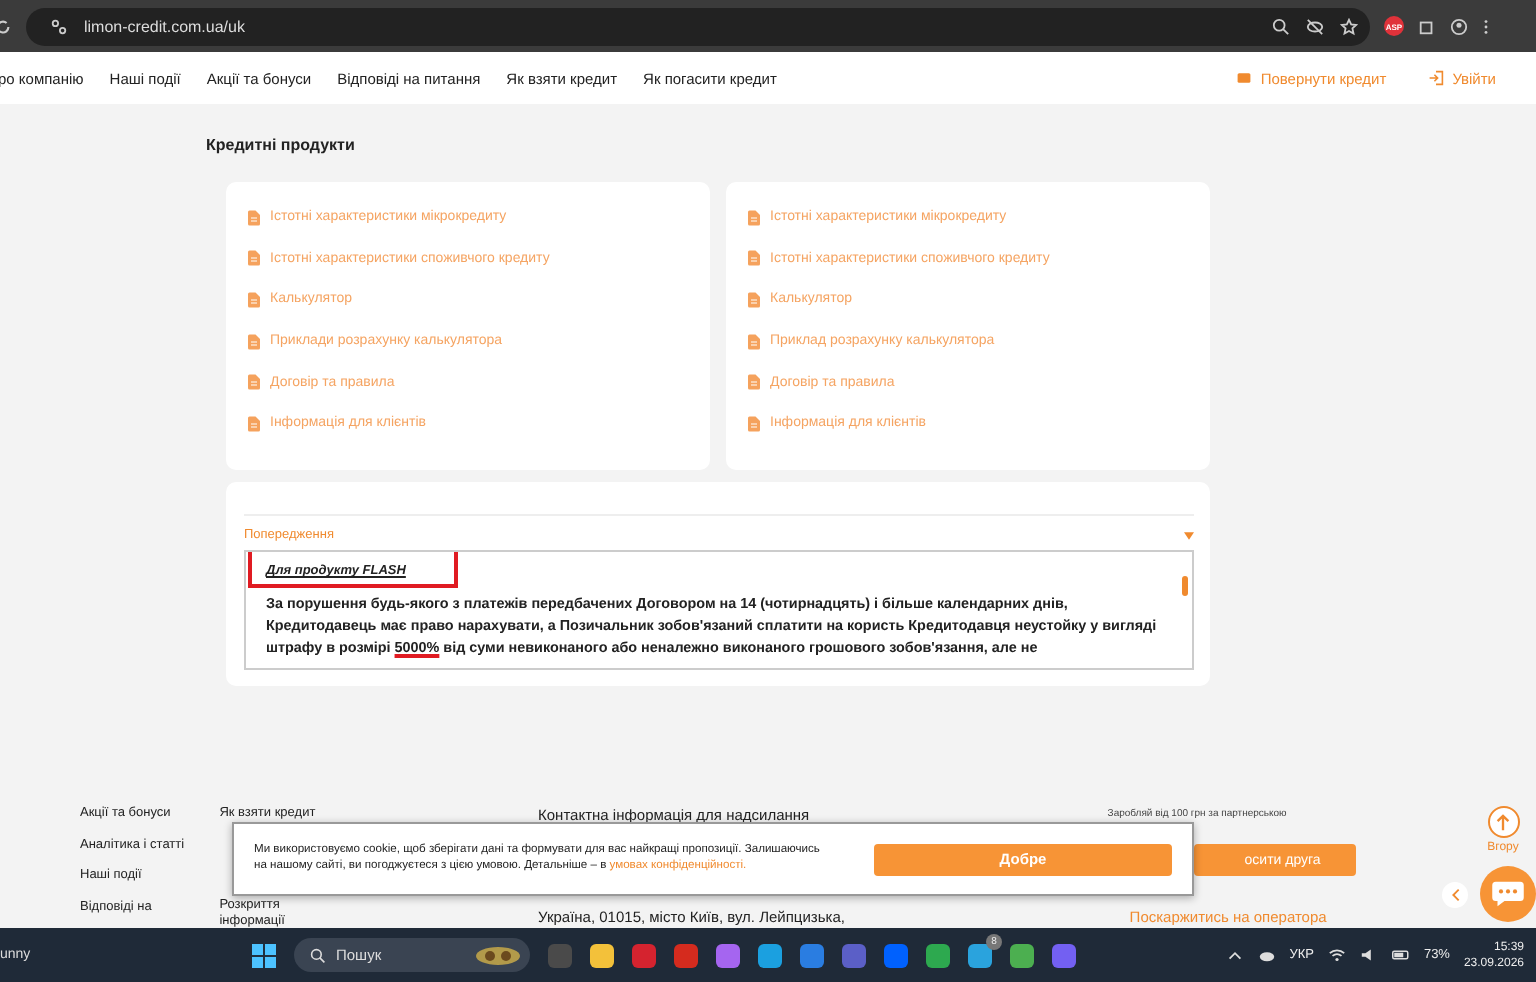 This screenshot has height=982, width=1536. What do you see at coordinates (318, 955) in the screenshot?
I see `search-icon` at bounding box center [318, 955].